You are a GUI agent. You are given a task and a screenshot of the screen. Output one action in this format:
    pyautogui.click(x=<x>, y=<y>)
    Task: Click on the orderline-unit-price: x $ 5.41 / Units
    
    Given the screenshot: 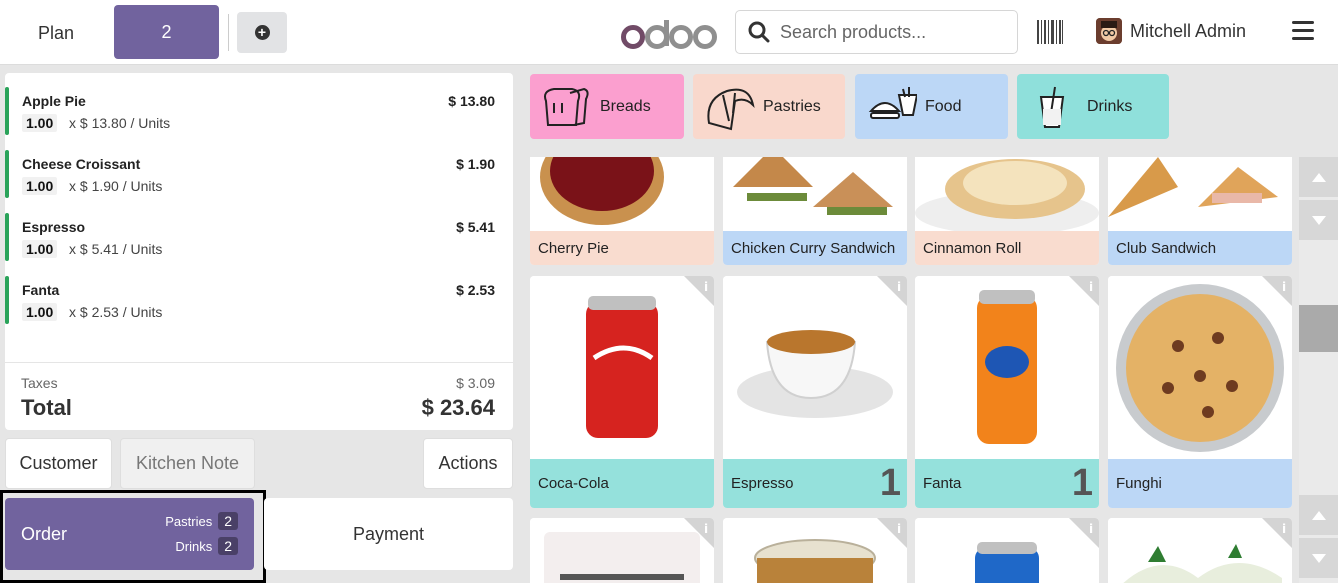 What is the action you would take?
    pyautogui.click(x=116, y=249)
    